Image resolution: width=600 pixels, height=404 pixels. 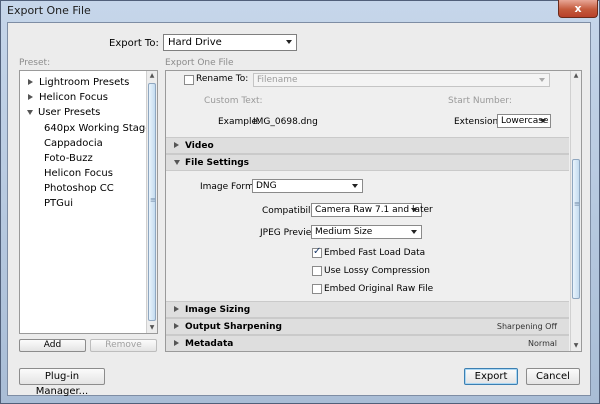 I want to click on embed-original-raw-checkbox, so click(x=317, y=289).